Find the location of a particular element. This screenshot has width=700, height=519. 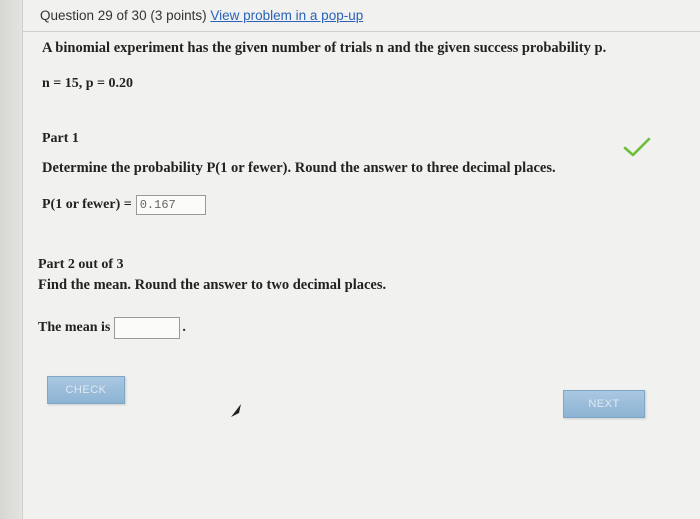

question-counter: Question 29 of 30 (3 points) is located at coordinates (123, 15).